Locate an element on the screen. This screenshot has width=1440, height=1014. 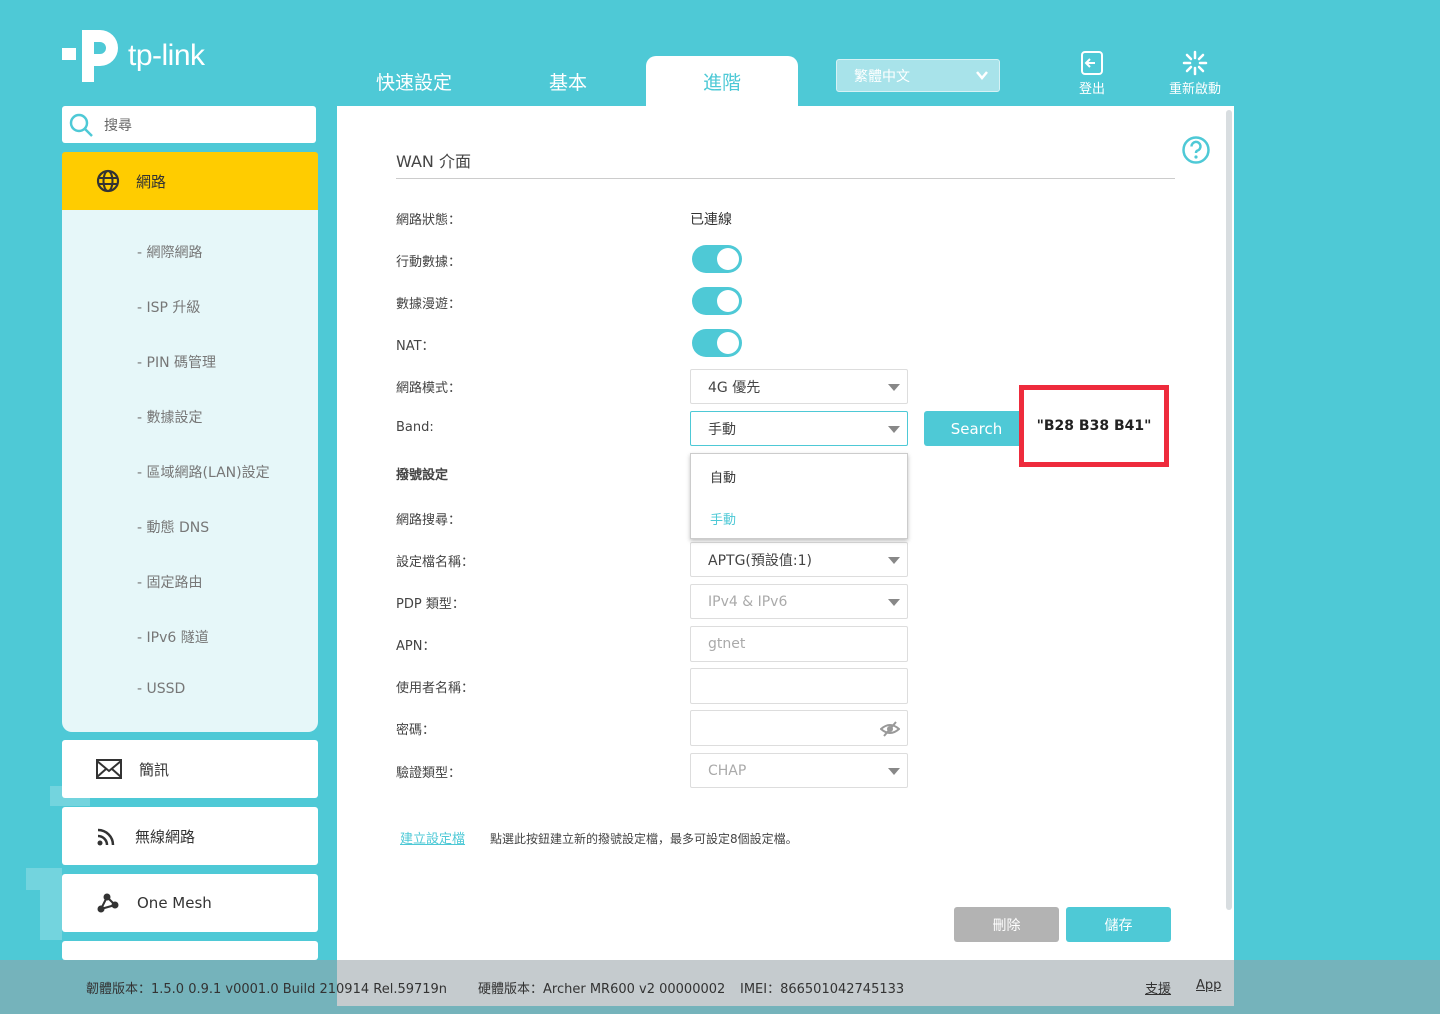
net-mode-select: 4G 優先 is located at coordinates (799, 386).